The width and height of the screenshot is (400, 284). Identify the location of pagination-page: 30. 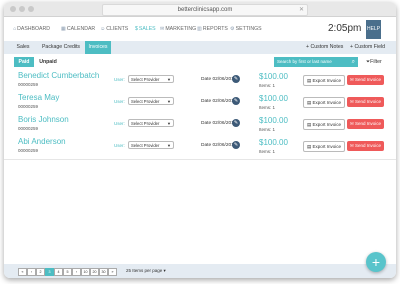
(103, 272).